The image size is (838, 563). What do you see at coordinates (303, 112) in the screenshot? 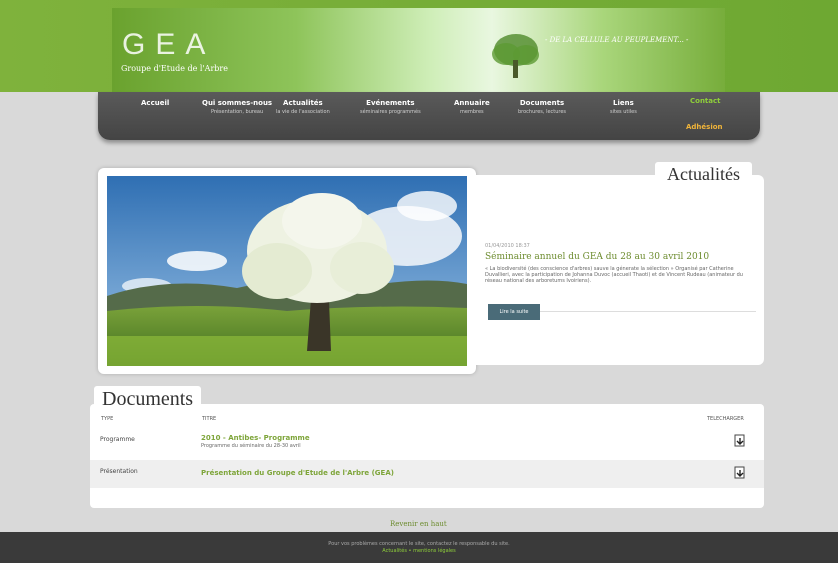
I see `nav-item-sublabel: la vie de l'association` at bounding box center [303, 112].